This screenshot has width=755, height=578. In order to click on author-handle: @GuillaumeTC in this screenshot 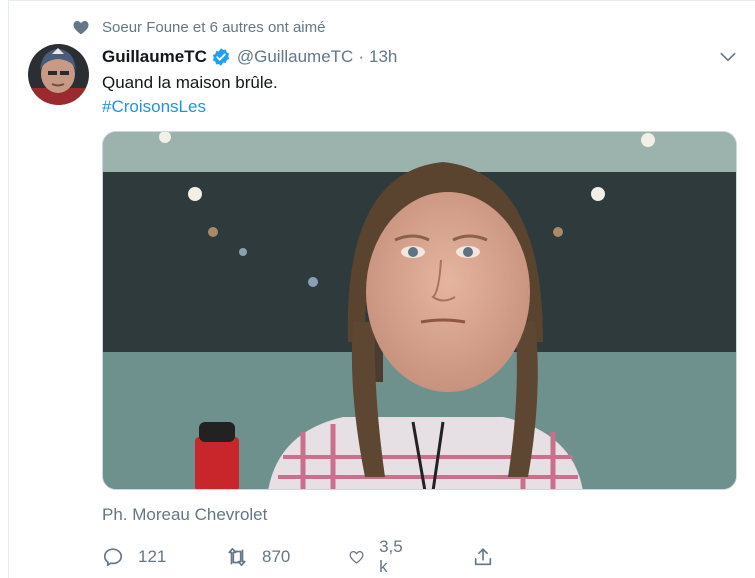, I will do `click(295, 57)`.